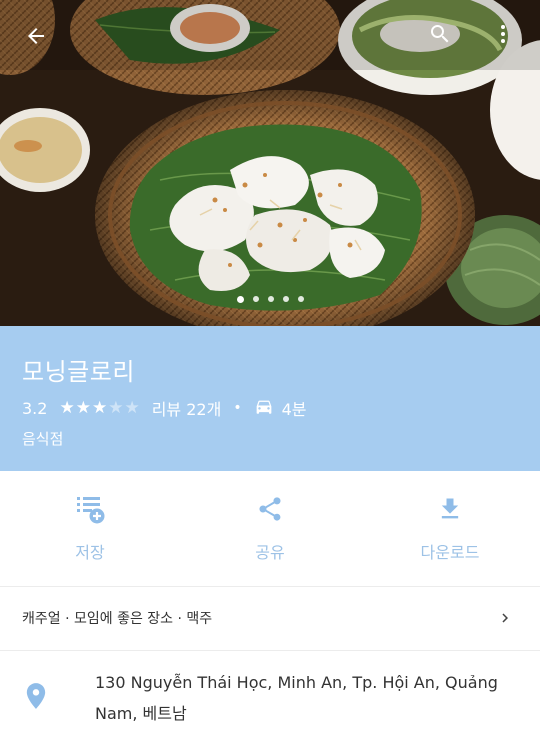 This screenshot has width=540, height=735. I want to click on download-button: 다운로드, so click(450, 527).